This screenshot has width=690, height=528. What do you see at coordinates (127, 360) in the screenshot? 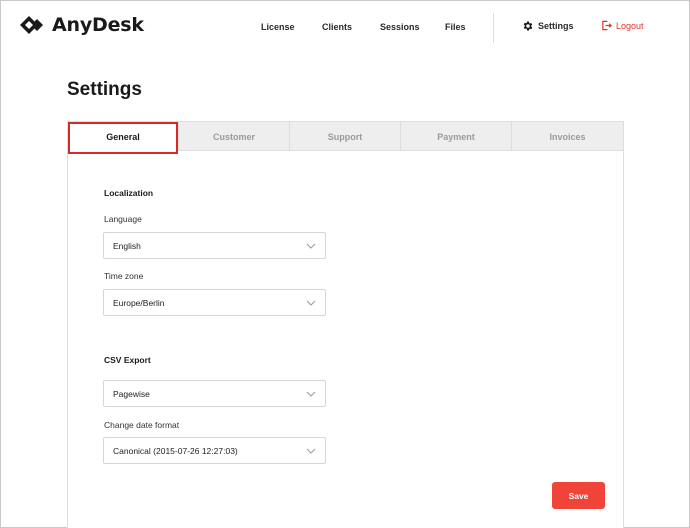
I see `csv-export-heading: CSV Export` at bounding box center [127, 360].